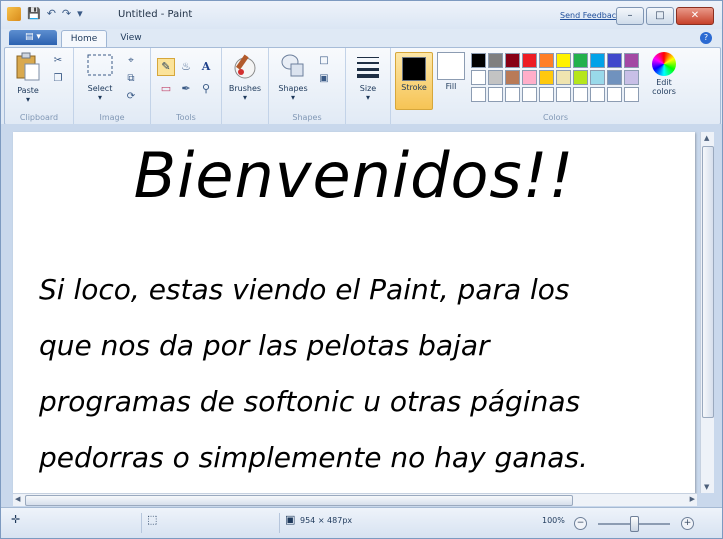 This screenshot has height=539, width=723. Describe the element at coordinates (45, 14) in the screenshot. I see `quick-access-toolbar: 💾 ↶ ↷ ▾` at that location.